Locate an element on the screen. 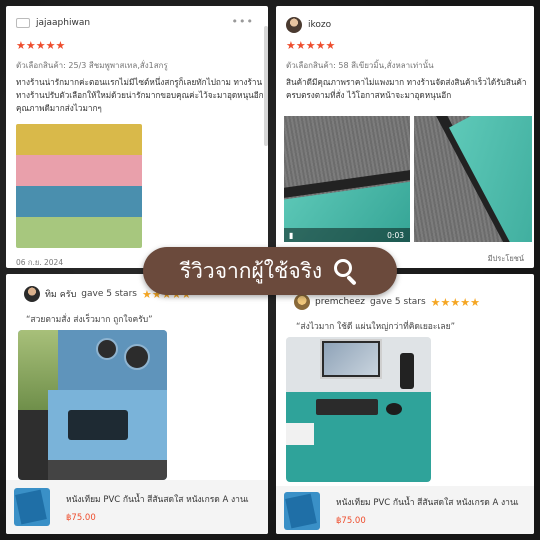  review-date: 06 ก.ย. 2024 is located at coordinates (40, 262).